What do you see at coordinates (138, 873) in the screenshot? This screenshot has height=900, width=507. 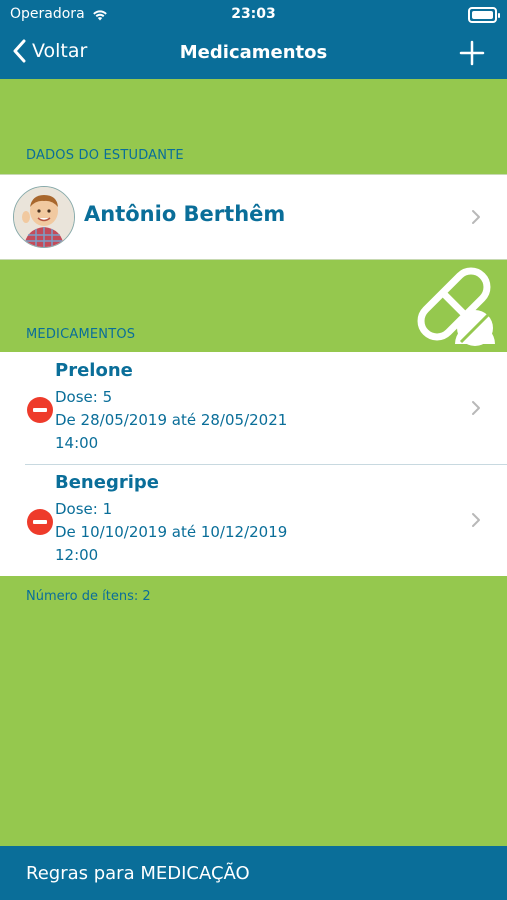 I see `rules-label: Regras para MEDICAÇÃO` at bounding box center [138, 873].